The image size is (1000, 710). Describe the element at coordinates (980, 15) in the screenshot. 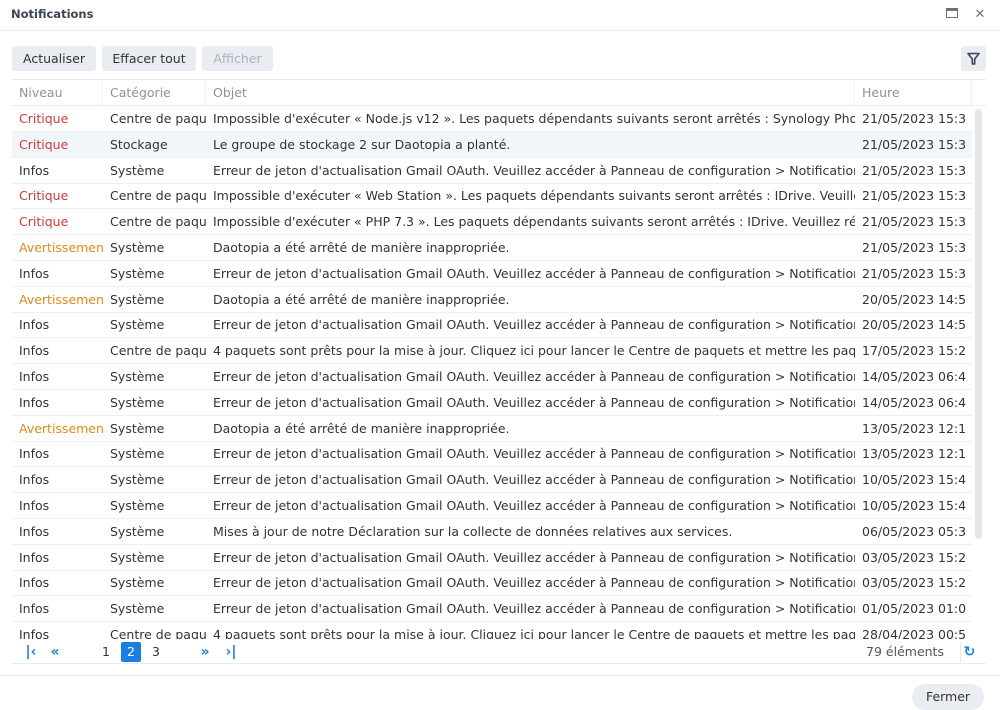

I see `close-icon: ✕` at that location.